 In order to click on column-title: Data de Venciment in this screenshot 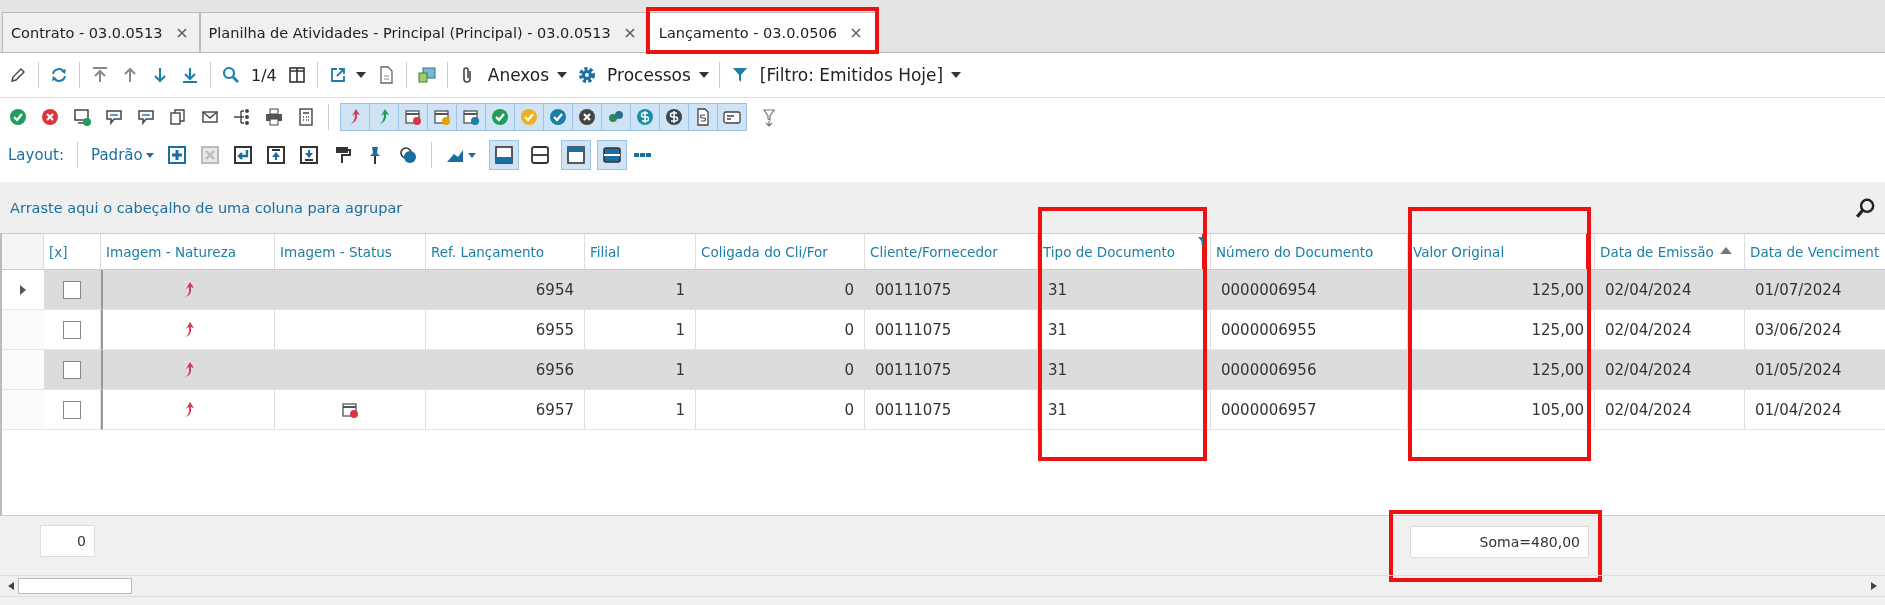, I will do `click(1815, 251)`.